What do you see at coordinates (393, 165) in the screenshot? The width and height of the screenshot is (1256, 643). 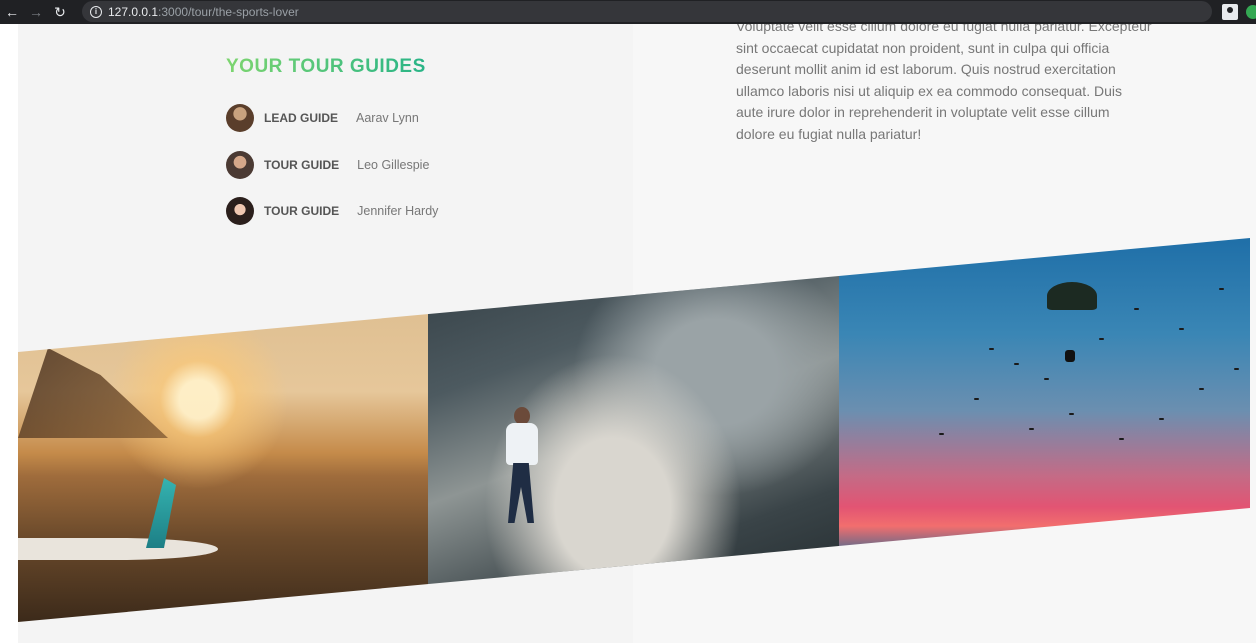 I see `guide-name: Leo Gillespie` at bounding box center [393, 165].